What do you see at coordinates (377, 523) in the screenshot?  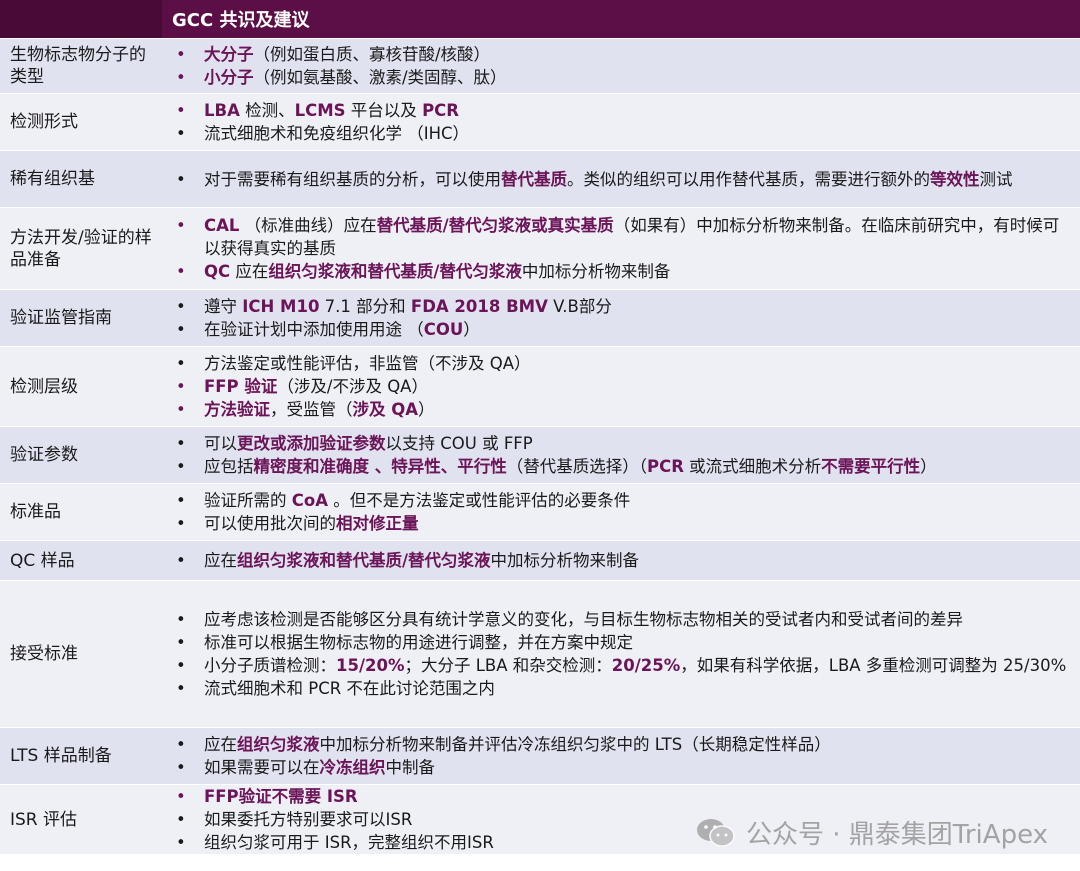 I see `highlight-text: 相对修正量` at bounding box center [377, 523].